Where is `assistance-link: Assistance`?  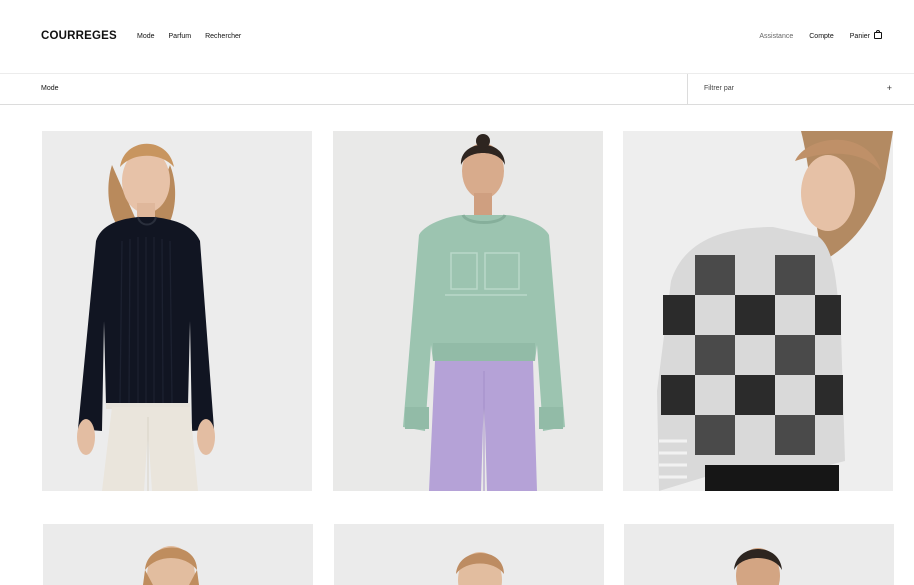 assistance-link: Assistance is located at coordinates (776, 36).